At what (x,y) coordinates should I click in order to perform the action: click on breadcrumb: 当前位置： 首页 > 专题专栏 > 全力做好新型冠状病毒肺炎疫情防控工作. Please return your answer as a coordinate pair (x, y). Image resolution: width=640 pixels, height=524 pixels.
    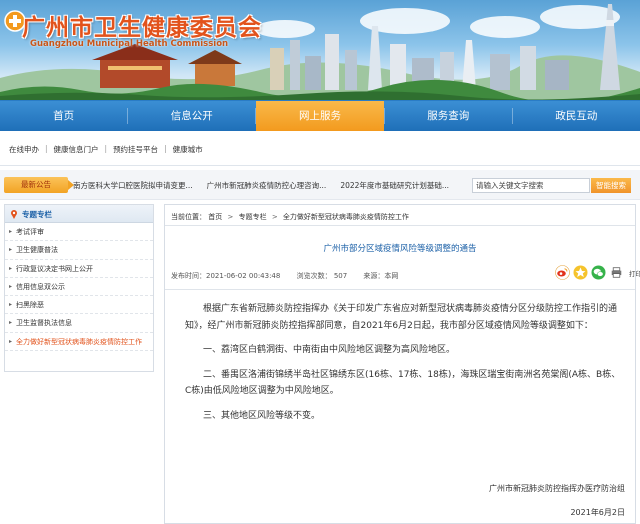
    Looking at the image, I should click on (290, 217).